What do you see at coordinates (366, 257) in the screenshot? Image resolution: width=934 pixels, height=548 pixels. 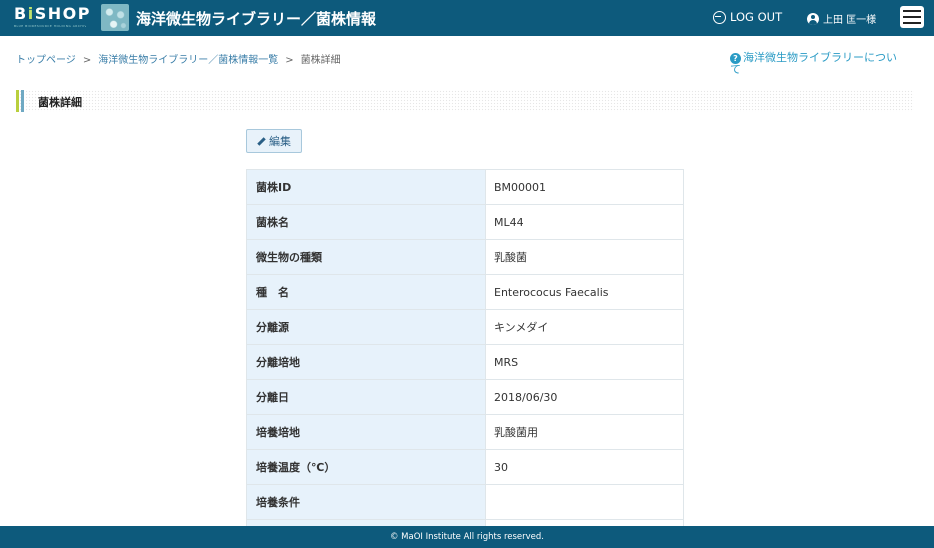 I see `field-label: 微生物の種類` at bounding box center [366, 257].